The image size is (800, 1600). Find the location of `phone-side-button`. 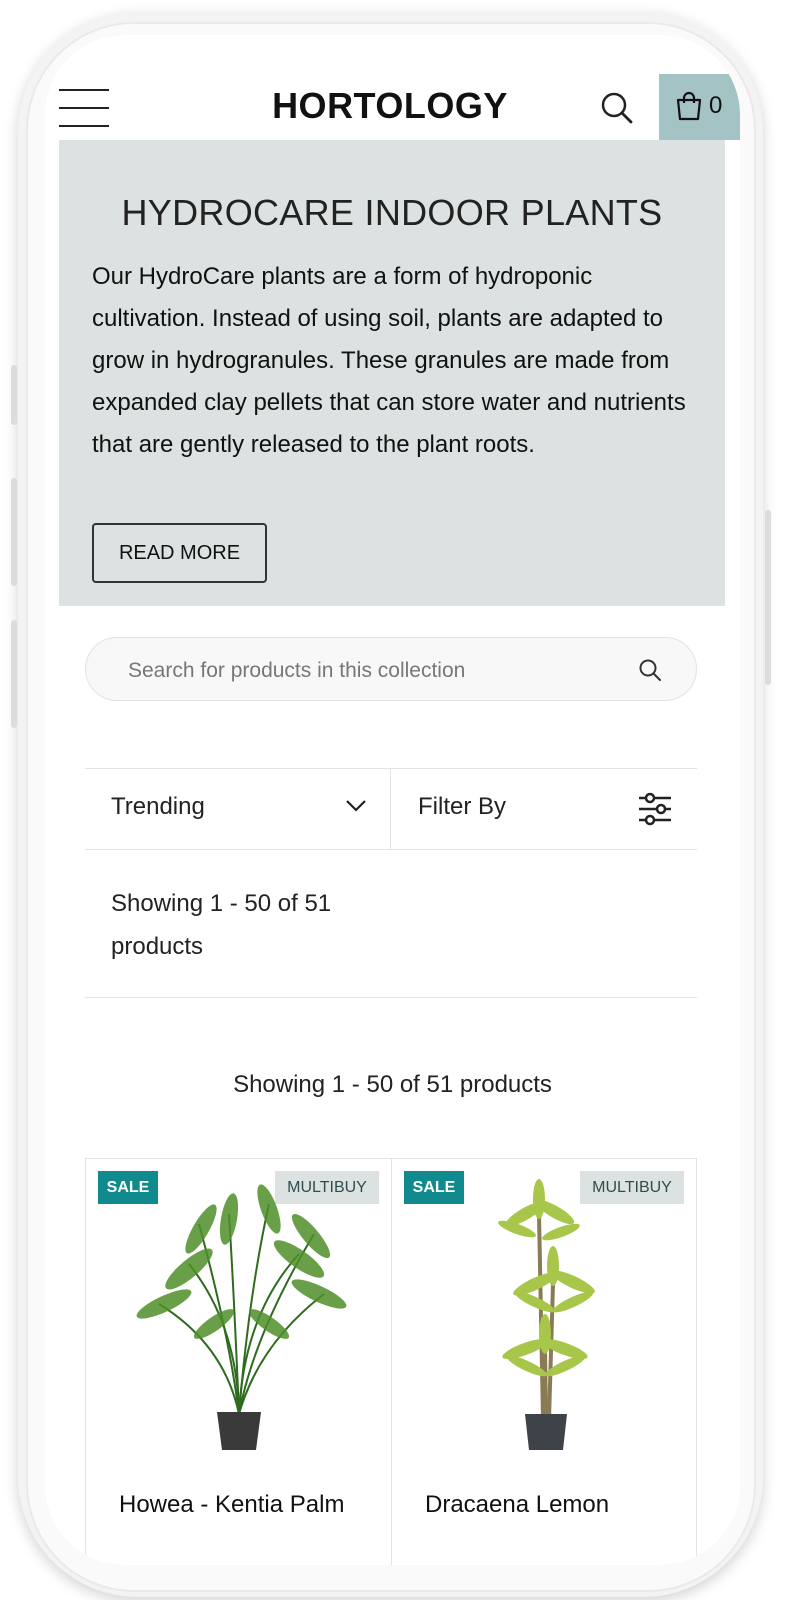

phone-side-button is located at coordinates (14, 395).